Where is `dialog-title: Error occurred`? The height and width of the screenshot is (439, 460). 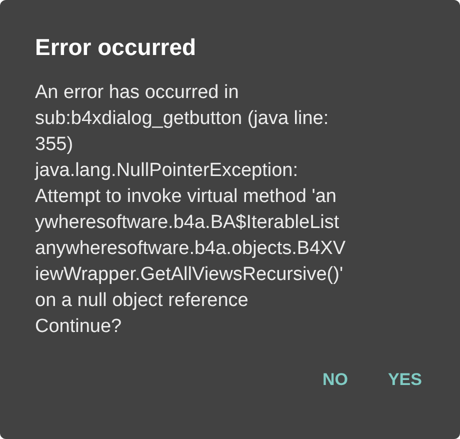
dialog-title: Error occurred is located at coordinates (116, 47).